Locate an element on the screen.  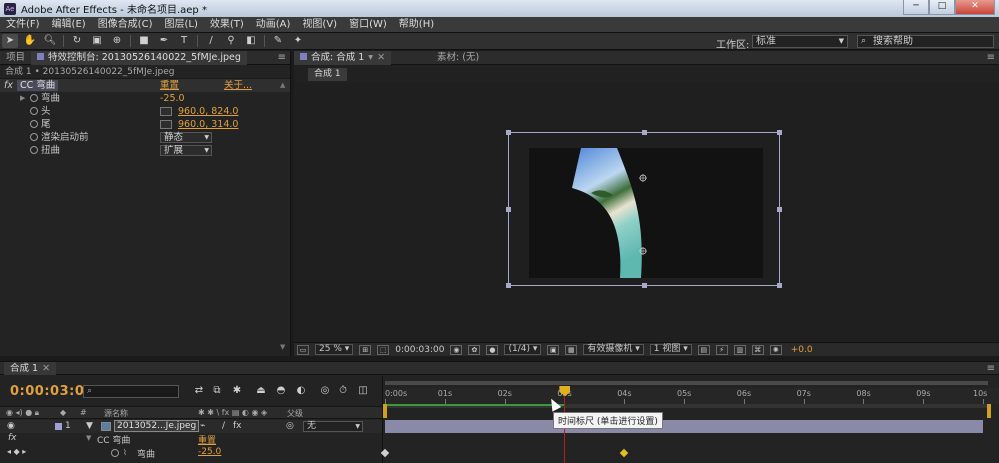
safe-margins-icon: ⊞ is located at coordinates (365, 349).